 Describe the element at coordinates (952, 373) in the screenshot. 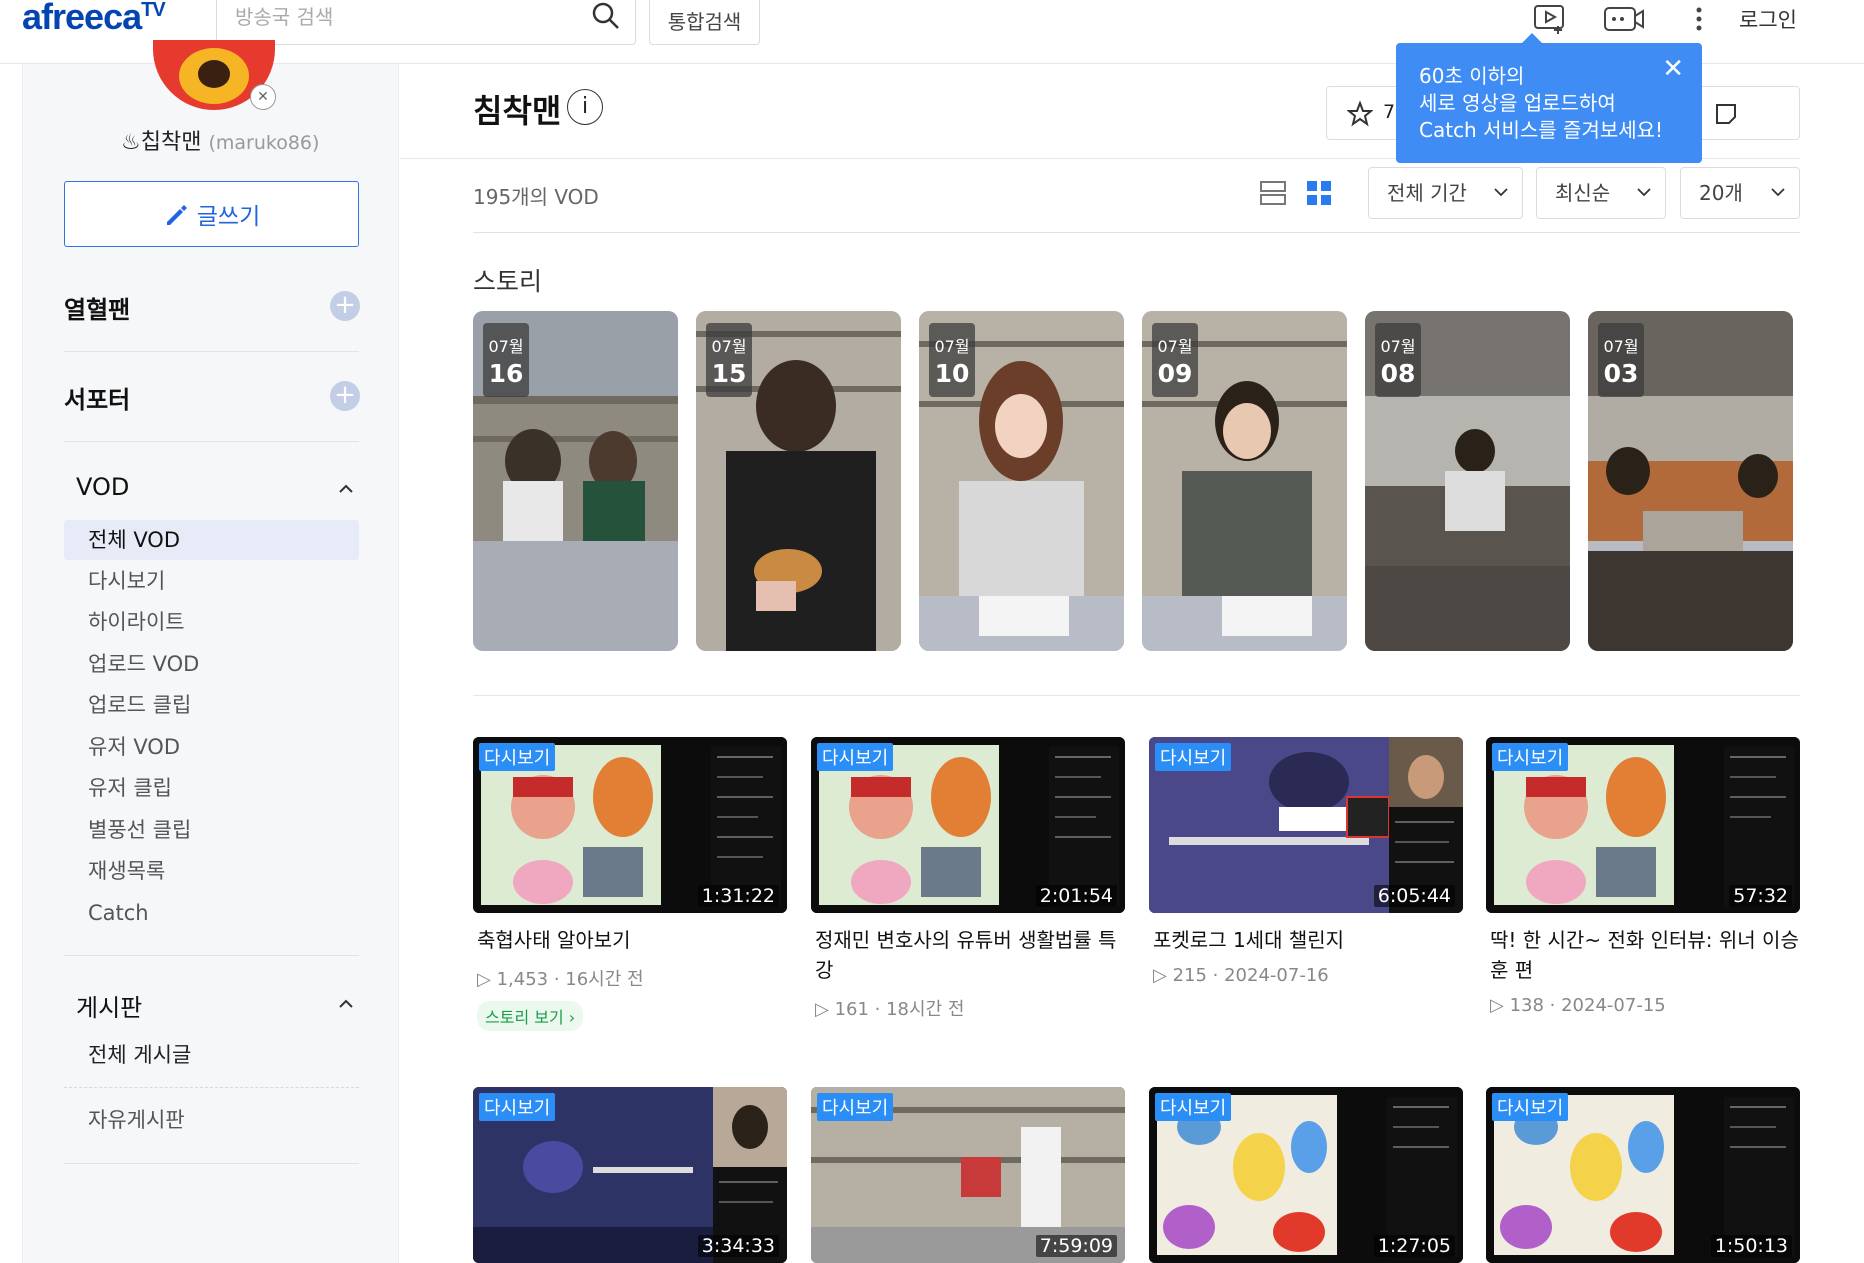

I see `story-day: 10` at that location.